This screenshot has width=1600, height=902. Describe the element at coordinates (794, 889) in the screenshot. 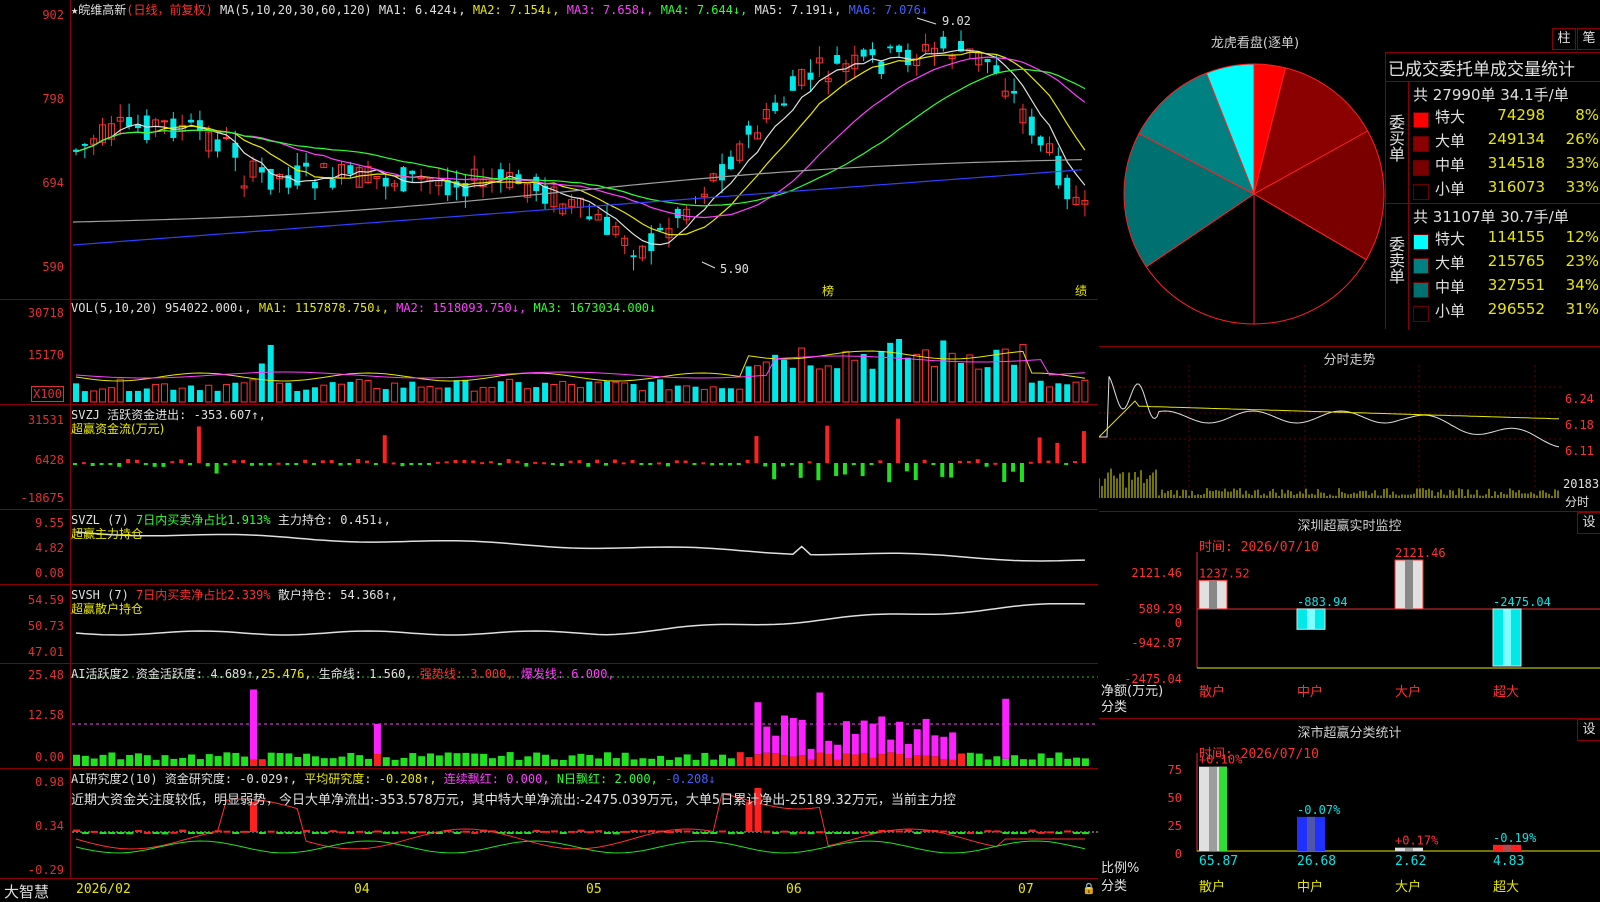

I see `date-label: 06` at that location.